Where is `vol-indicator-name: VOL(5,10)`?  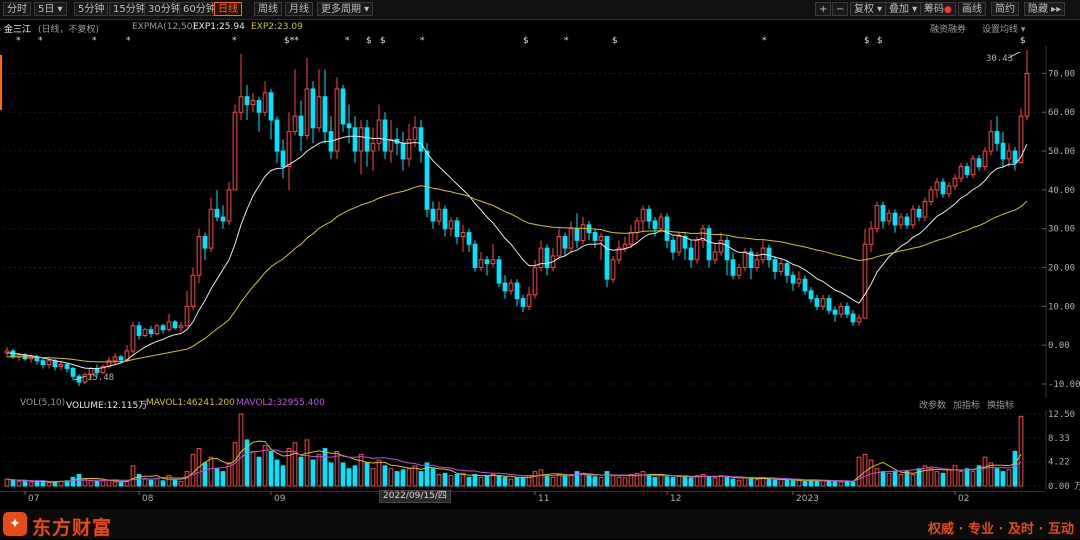
vol-indicator-name: VOL(5,10) is located at coordinates (42, 403).